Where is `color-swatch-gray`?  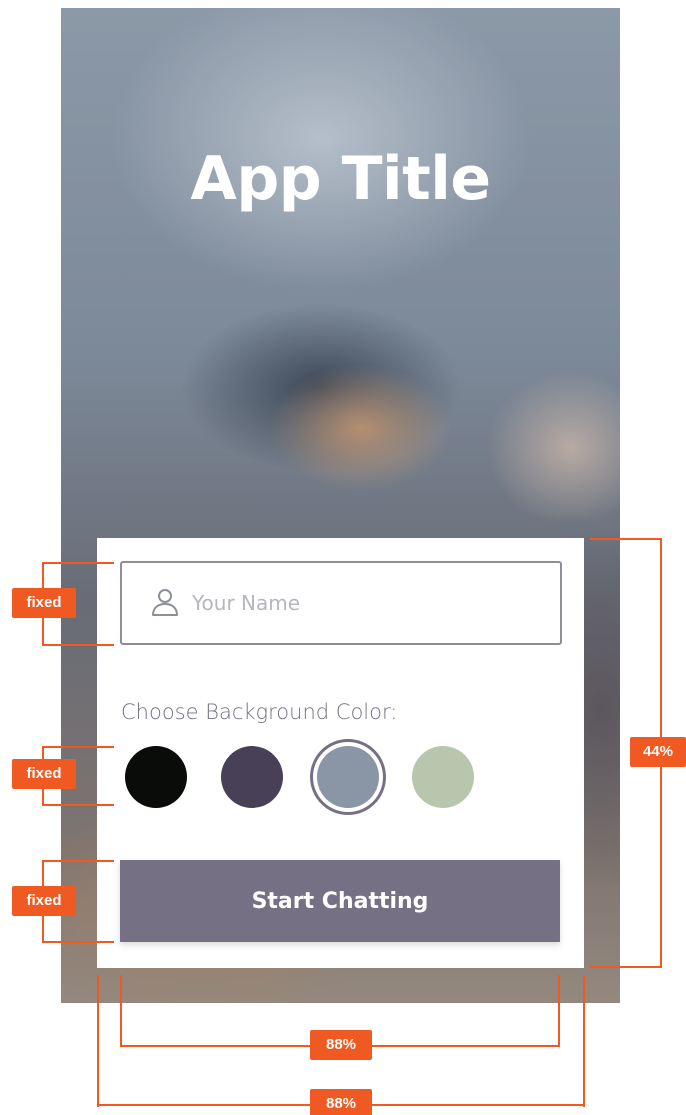
color-swatch-gray is located at coordinates (348, 777).